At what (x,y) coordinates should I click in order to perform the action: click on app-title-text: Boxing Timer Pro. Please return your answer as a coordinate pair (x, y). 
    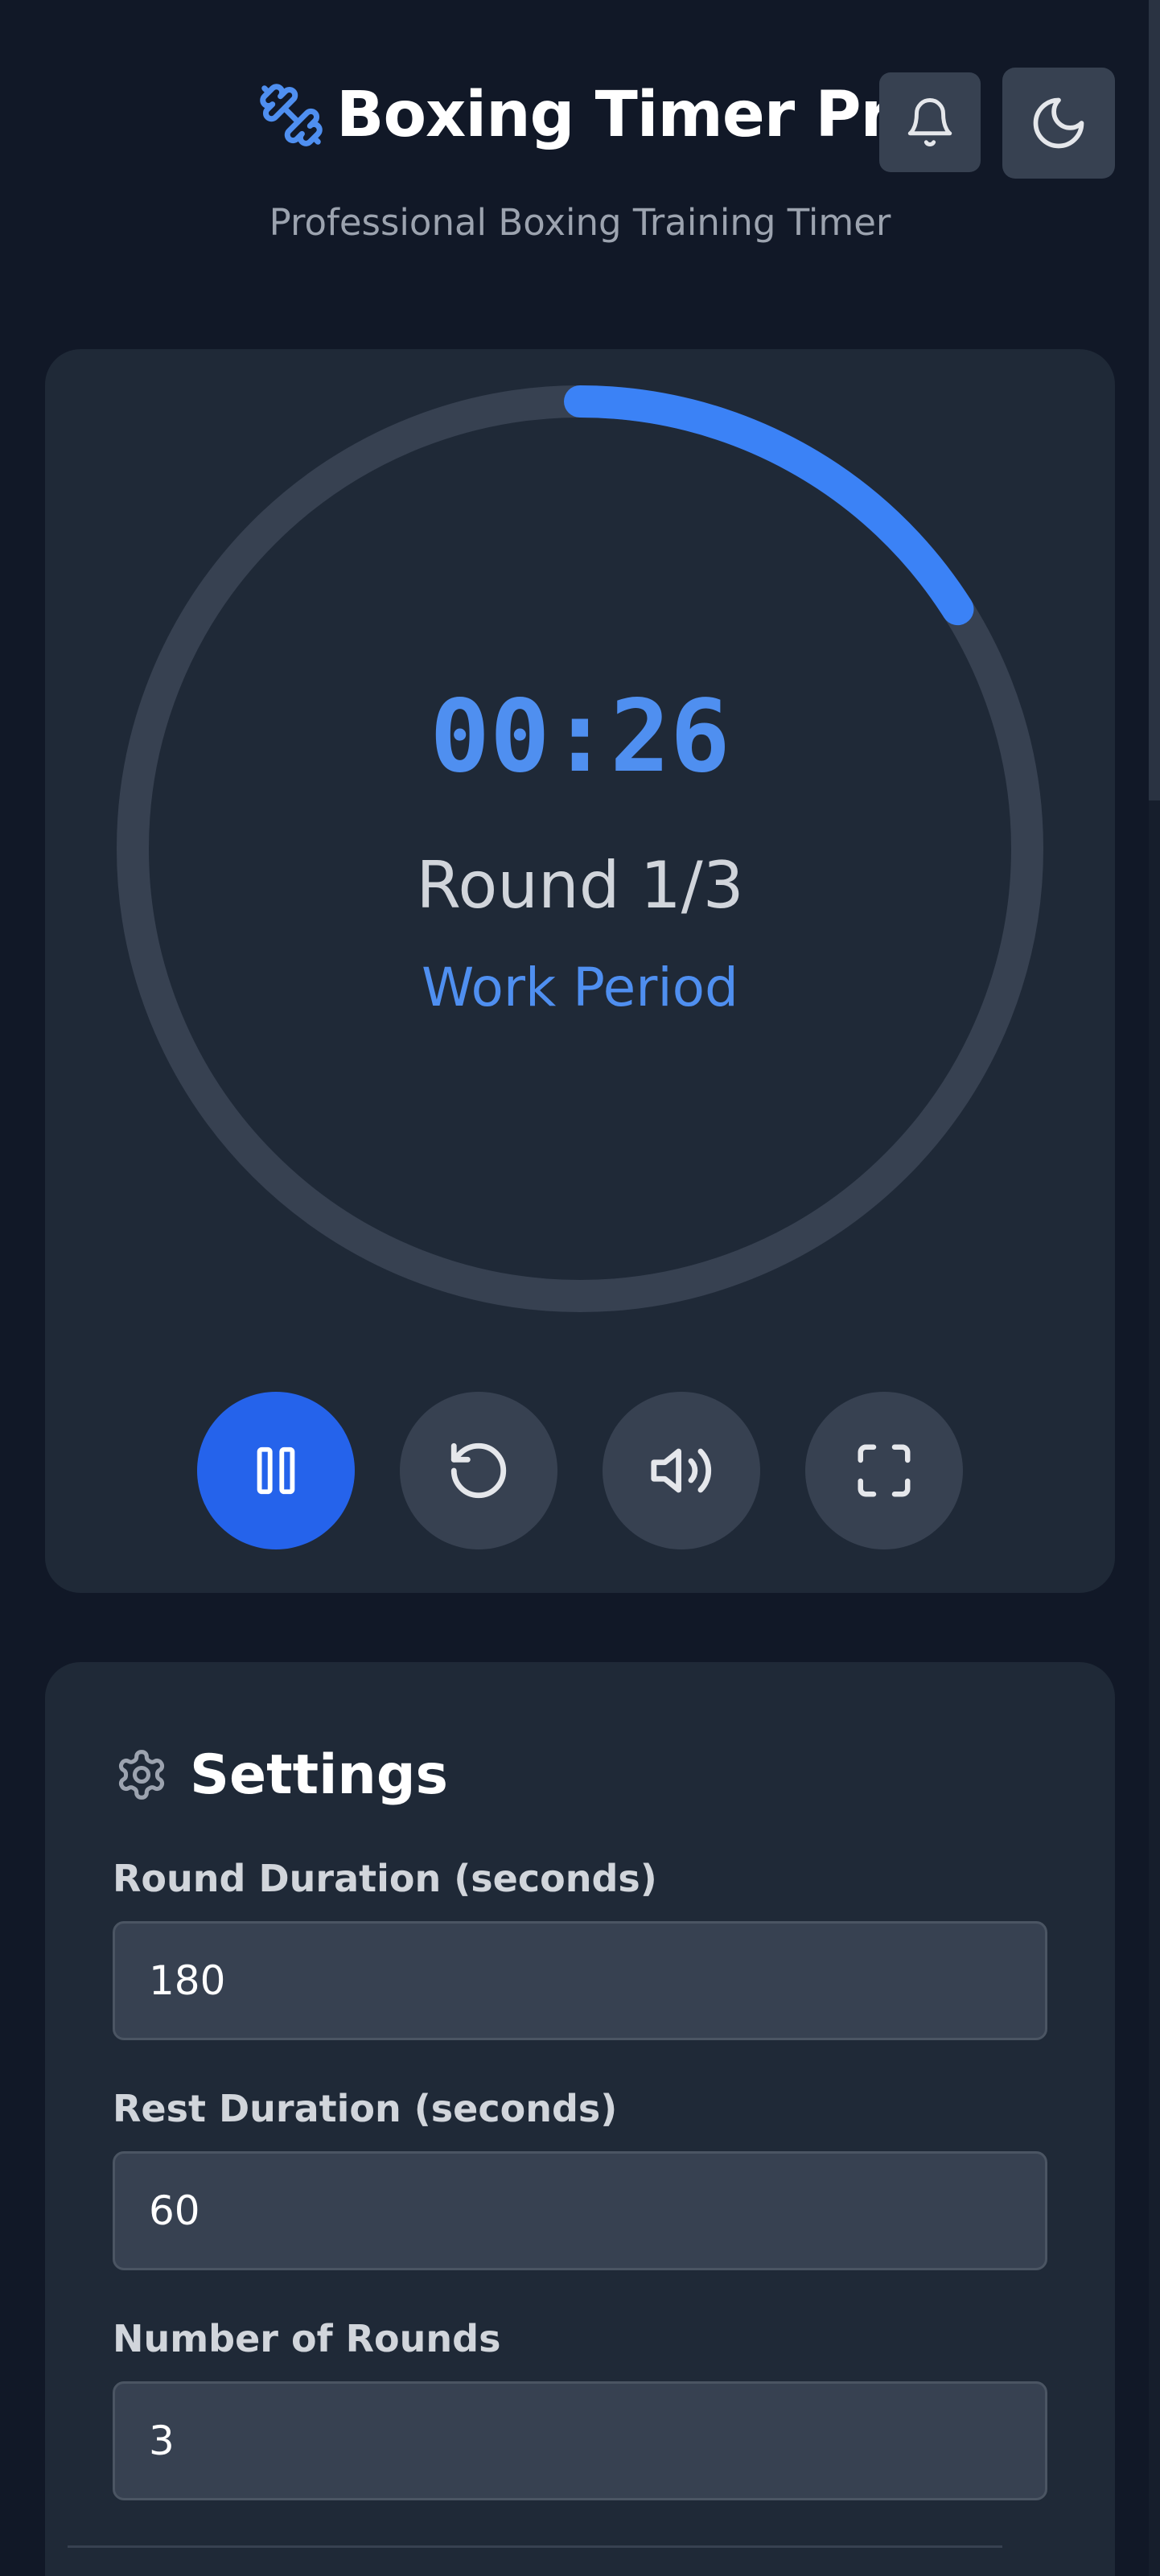
    Looking at the image, I should click on (618, 115).